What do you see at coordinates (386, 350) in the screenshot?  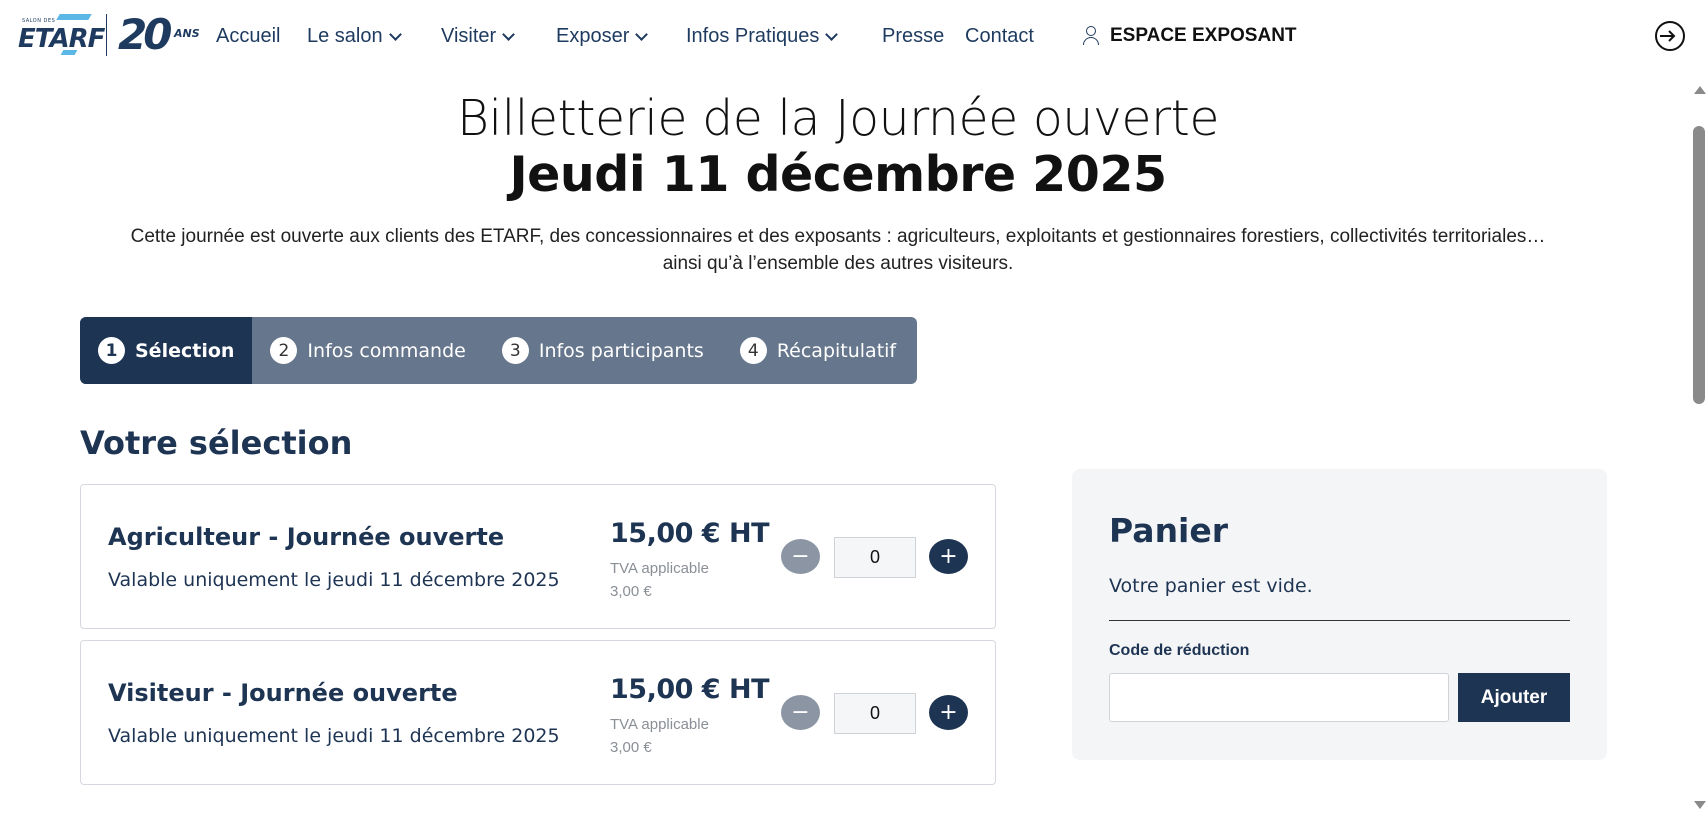 I see `step-label: Infos commande` at bounding box center [386, 350].